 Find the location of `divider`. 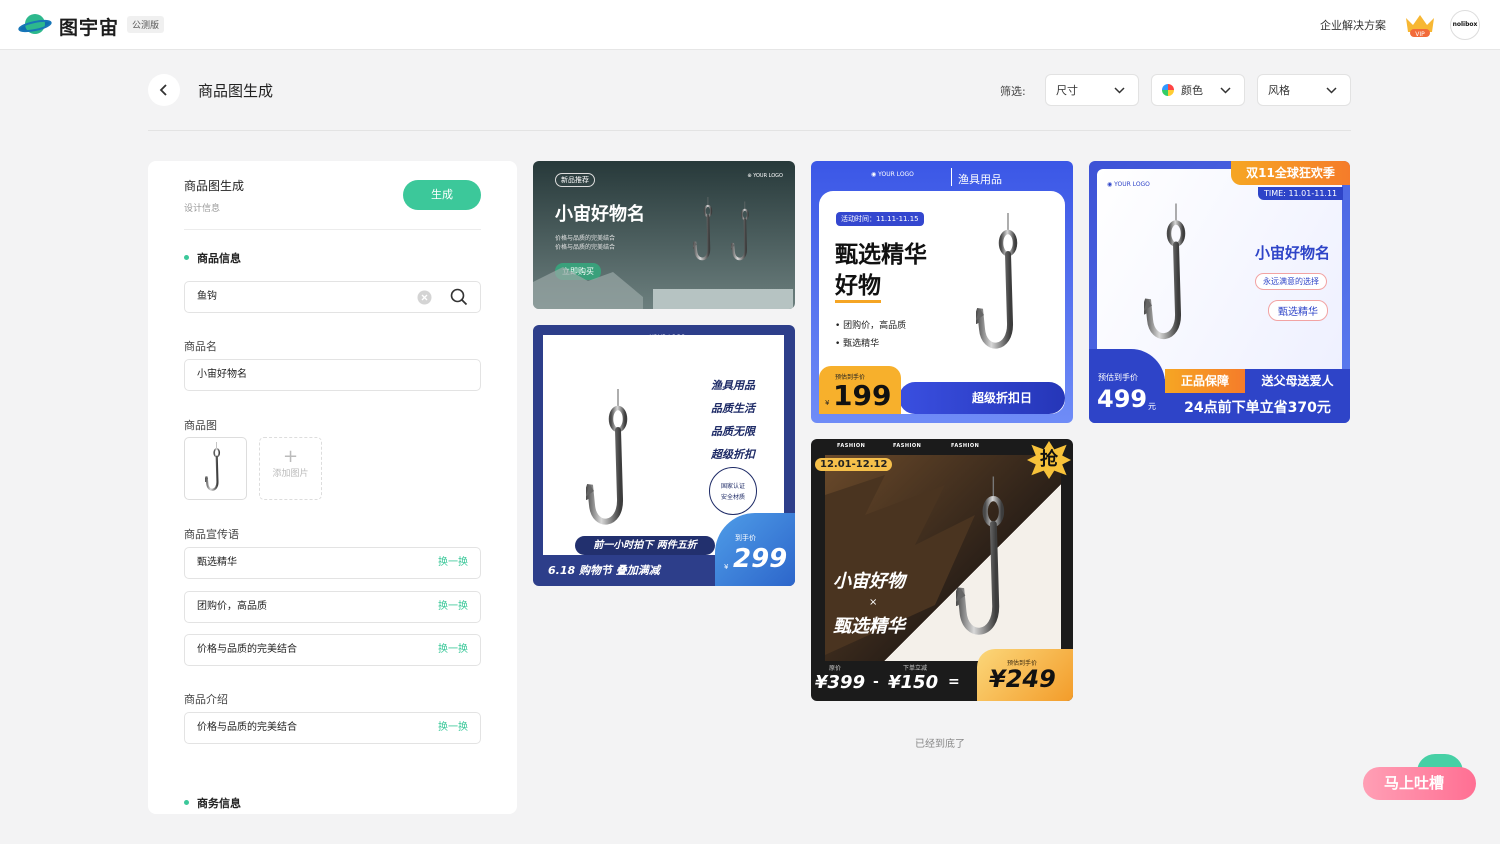

divider is located at coordinates (951, 177).